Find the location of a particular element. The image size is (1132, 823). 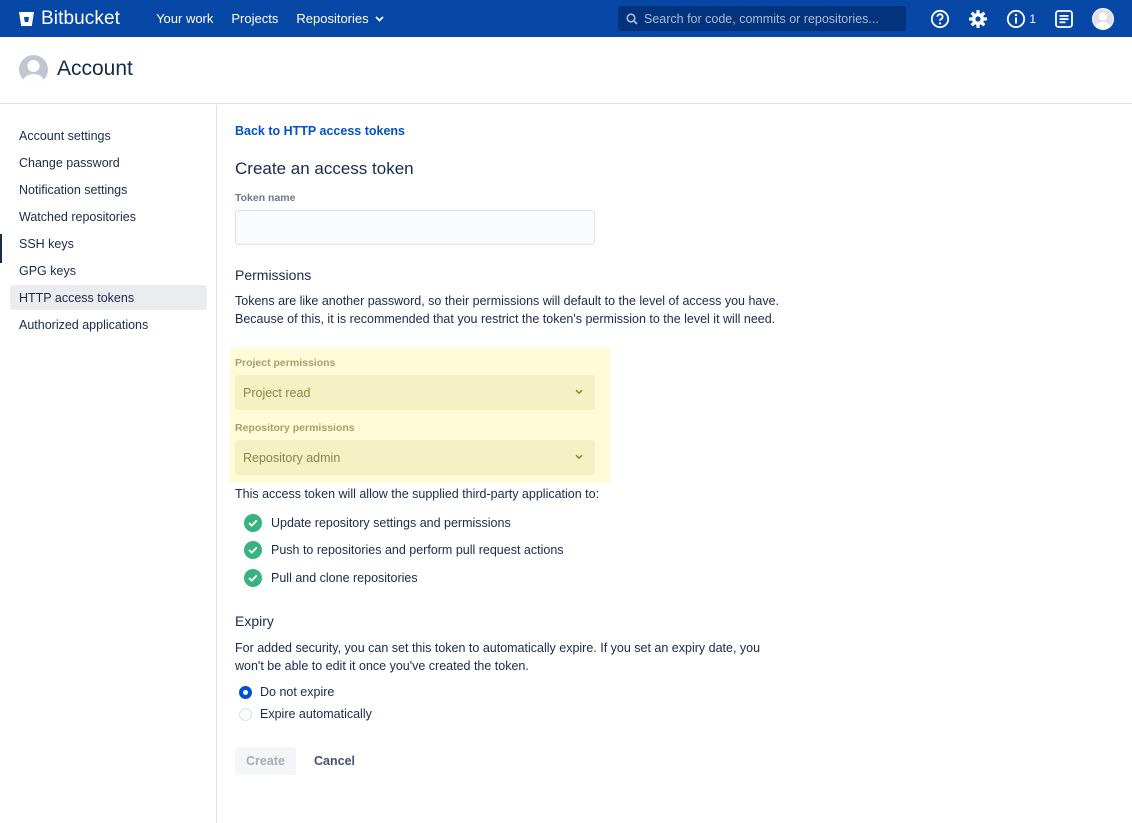

back-to-tokens-link: Back to HTTP access tokens is located at coordinates (320, 131).